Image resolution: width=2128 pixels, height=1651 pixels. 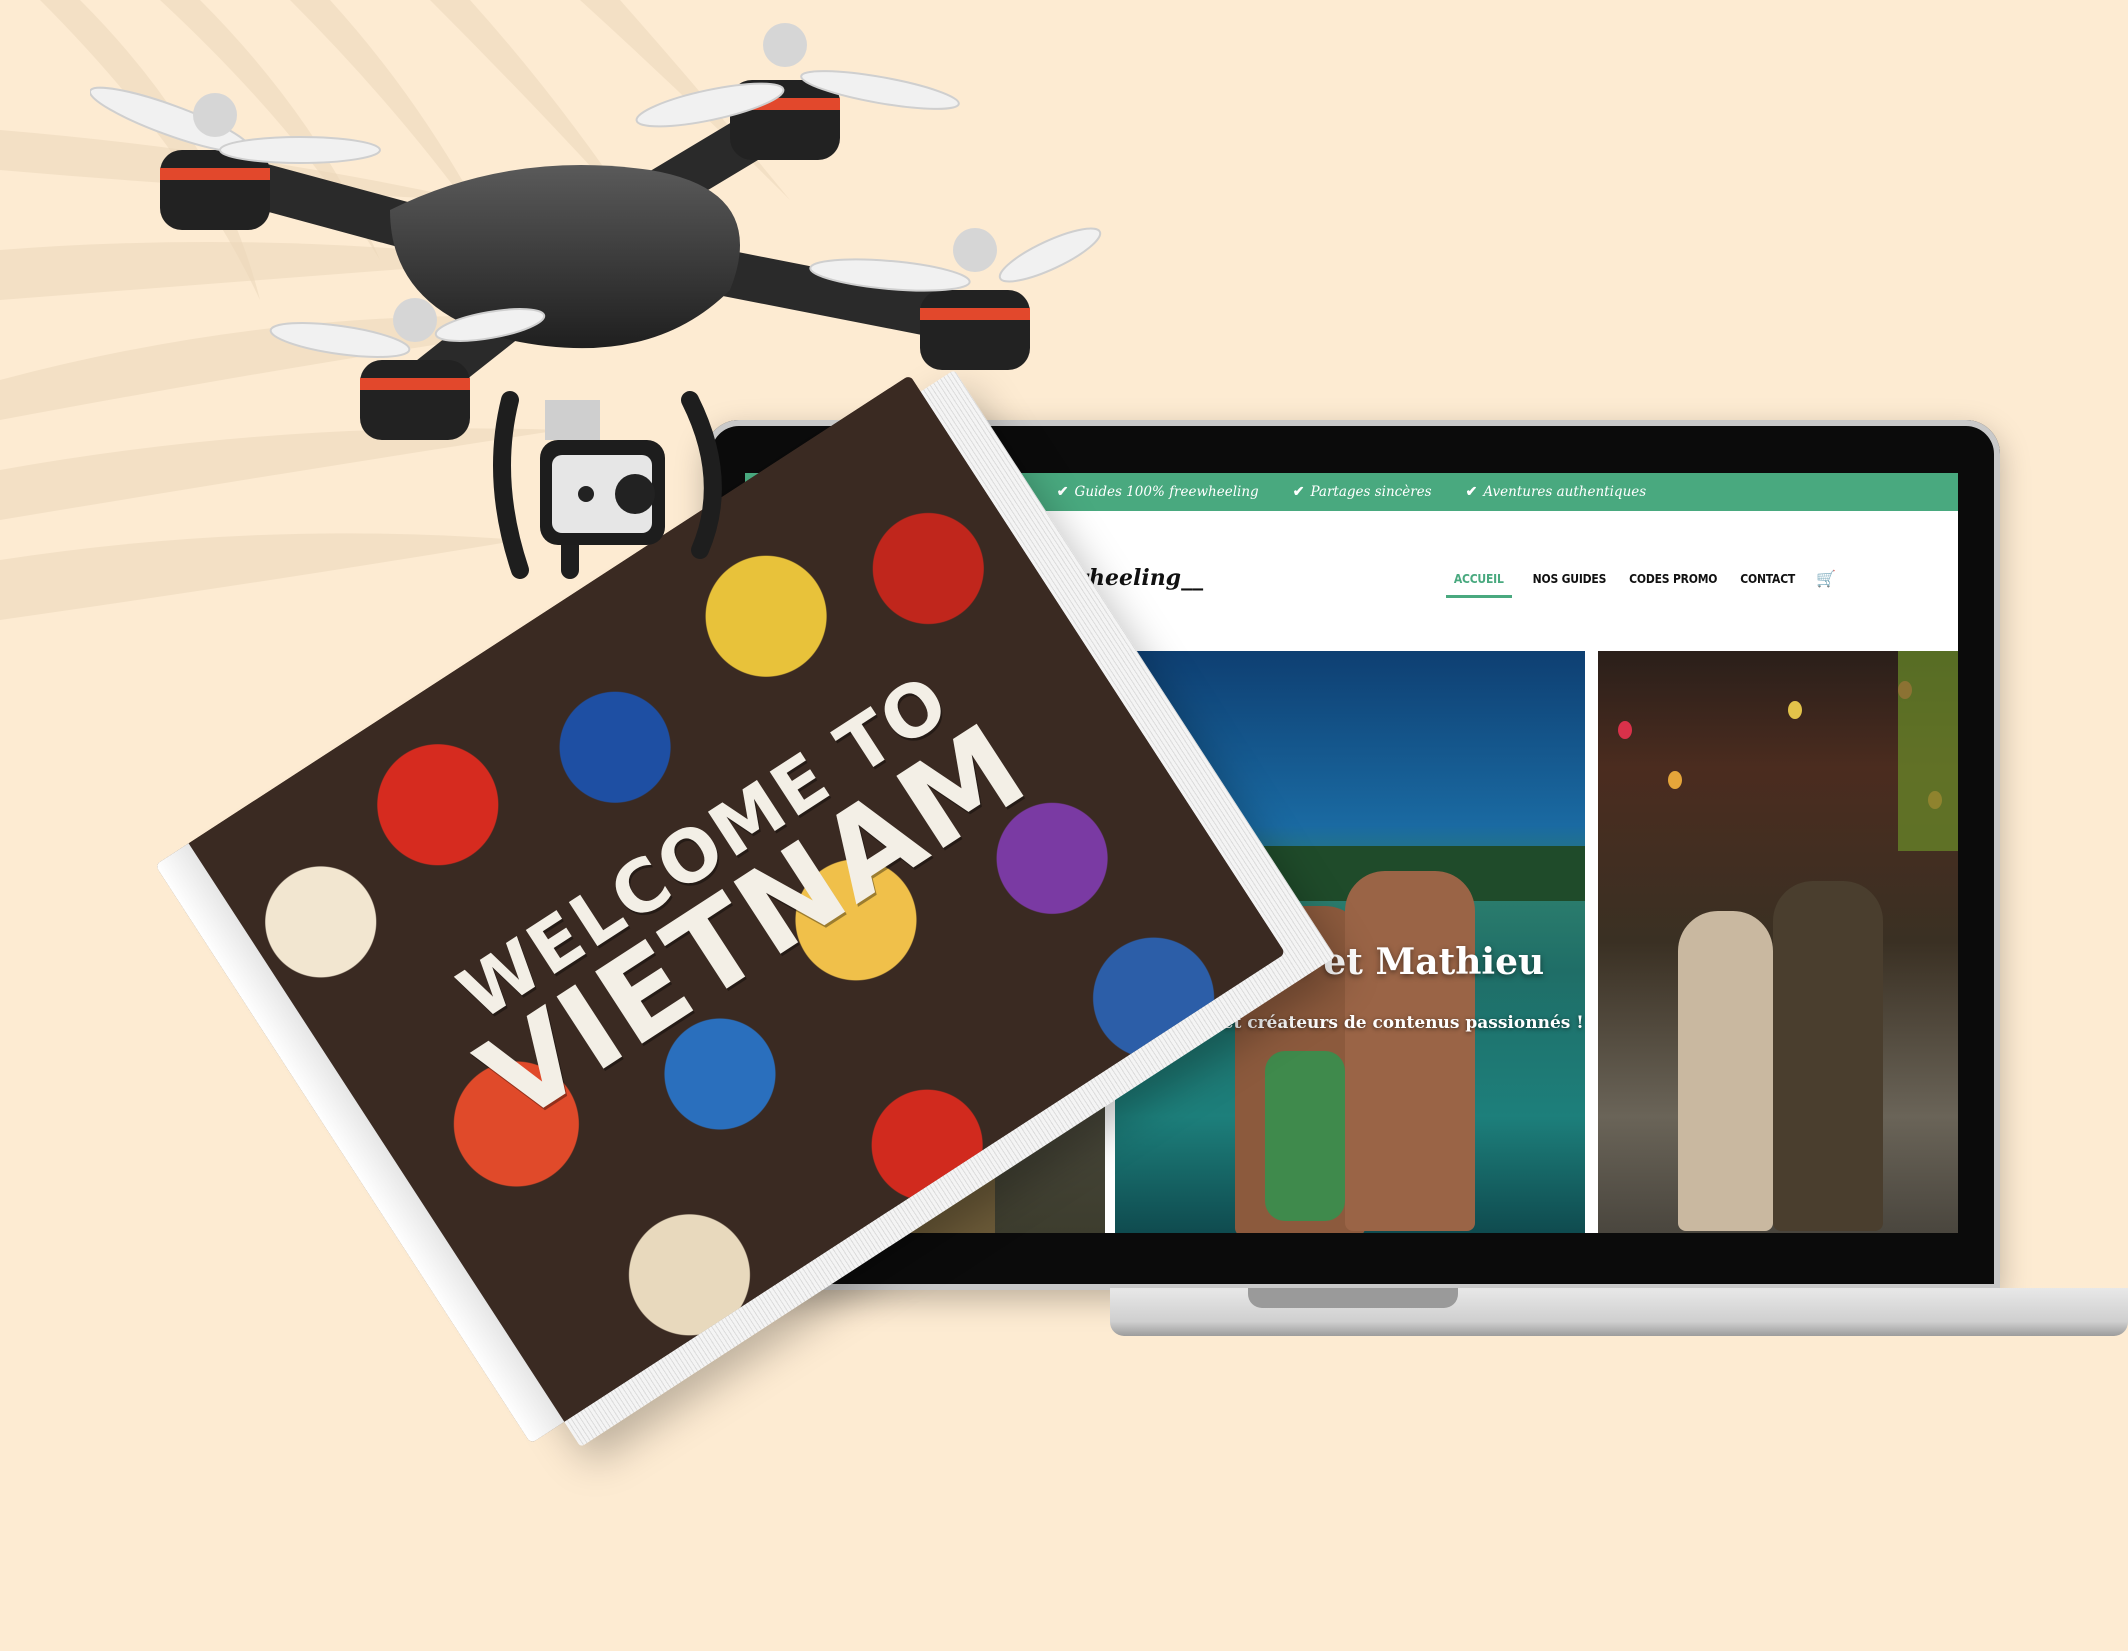 I want to click on cart-icon: 🛒, so click(x=1826, y=578).